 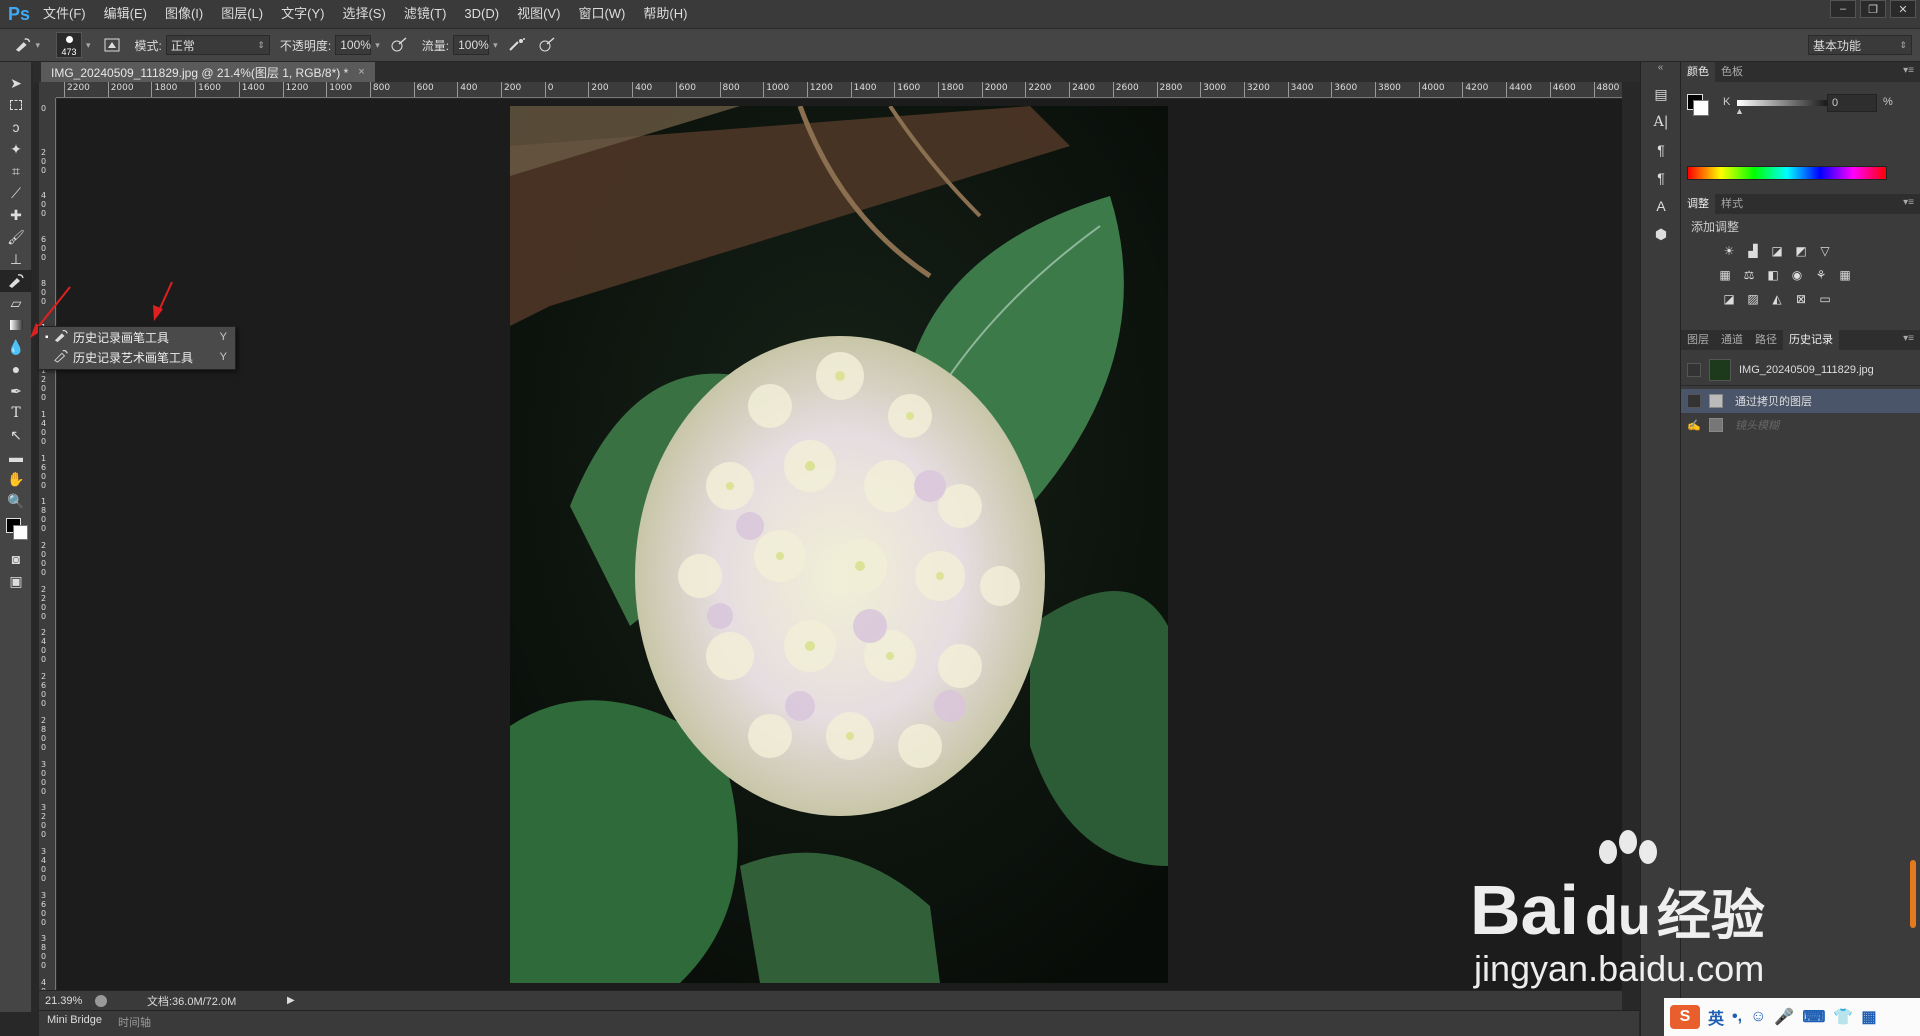 What do you see at coordinates (399, 45) in the screenshot?
I see `pressure-opacity-toggle` at bounding box center [399, 45].